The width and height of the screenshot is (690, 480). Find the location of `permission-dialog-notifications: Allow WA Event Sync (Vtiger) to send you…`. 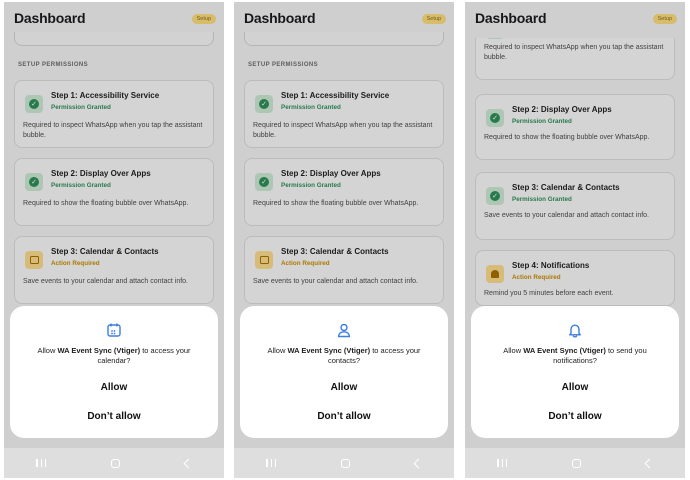

permission-dialog-notifications: Allow WA Event Sync (Vtiger) to send you… is located at coordinates (575, 372).